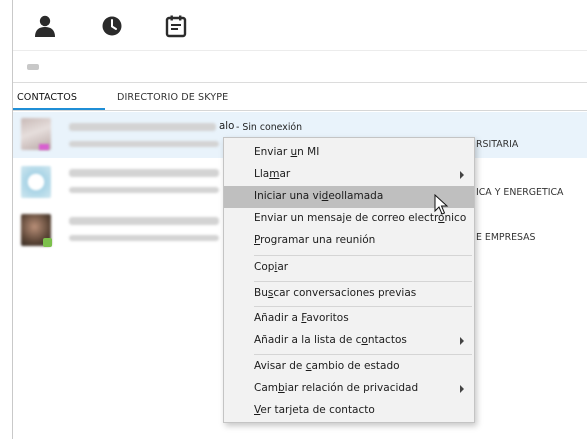 This screenshot has height=439, width=587. Describe the element at coordinates (45, 26) in the screenshot. I see `person-icon` at that location.